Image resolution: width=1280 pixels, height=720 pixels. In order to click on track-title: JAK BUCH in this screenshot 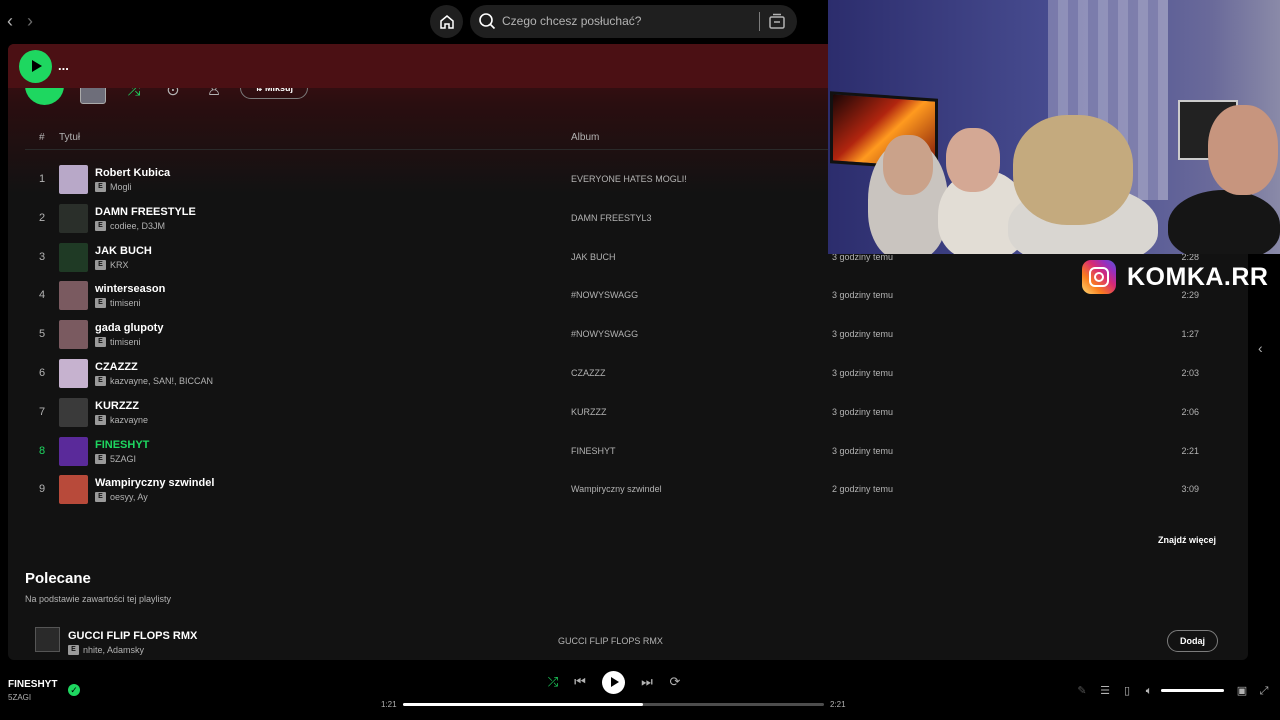, I will do `click(123, 251)`.